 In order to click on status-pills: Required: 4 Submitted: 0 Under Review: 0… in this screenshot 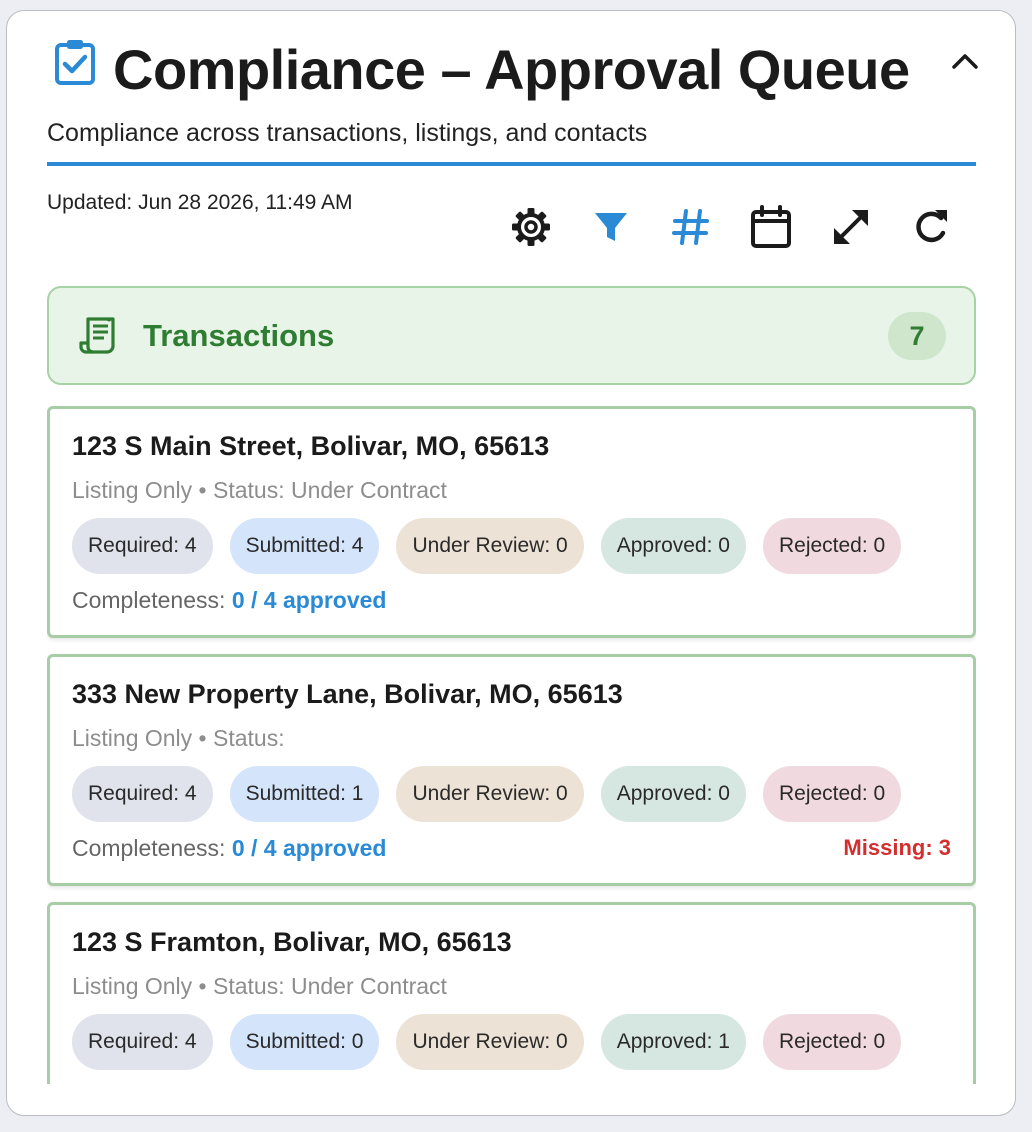, I will do `click(487, 1042)`.